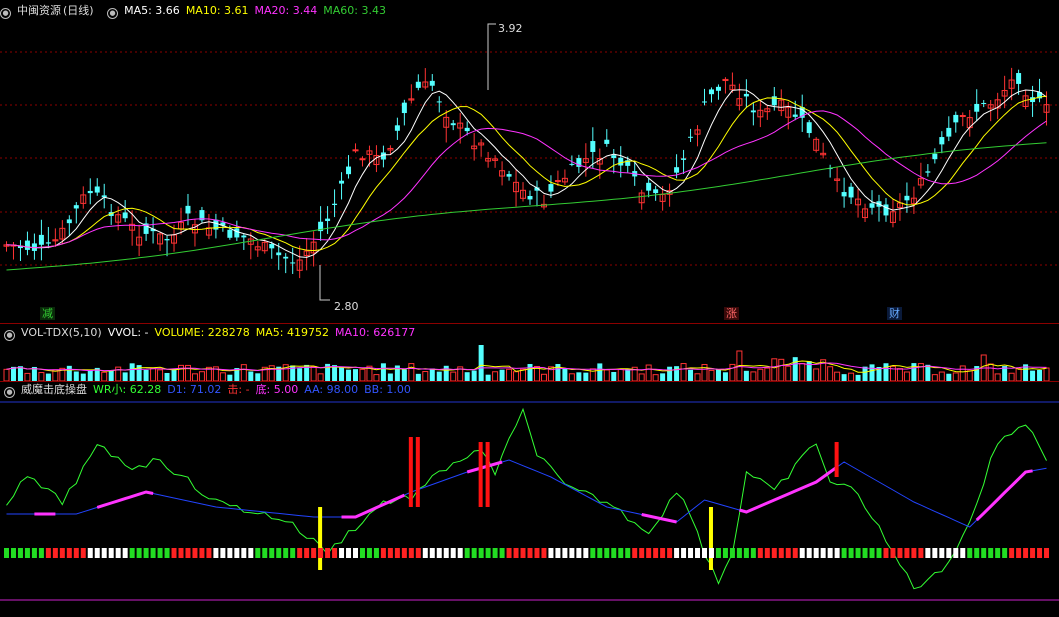 This screenshot has width=1059, height=617. Describe the element at coordinates (125, 499) in the screenshot. I see `di-segment` at that location.